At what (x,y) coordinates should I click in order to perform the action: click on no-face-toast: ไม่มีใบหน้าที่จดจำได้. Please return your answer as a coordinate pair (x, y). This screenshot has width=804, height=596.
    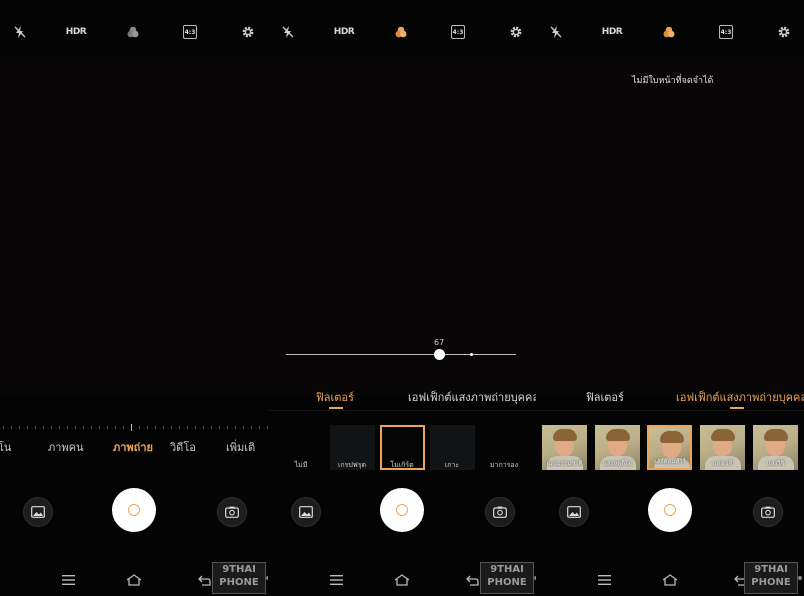
    Looking at the image, I should click on (673, 81).